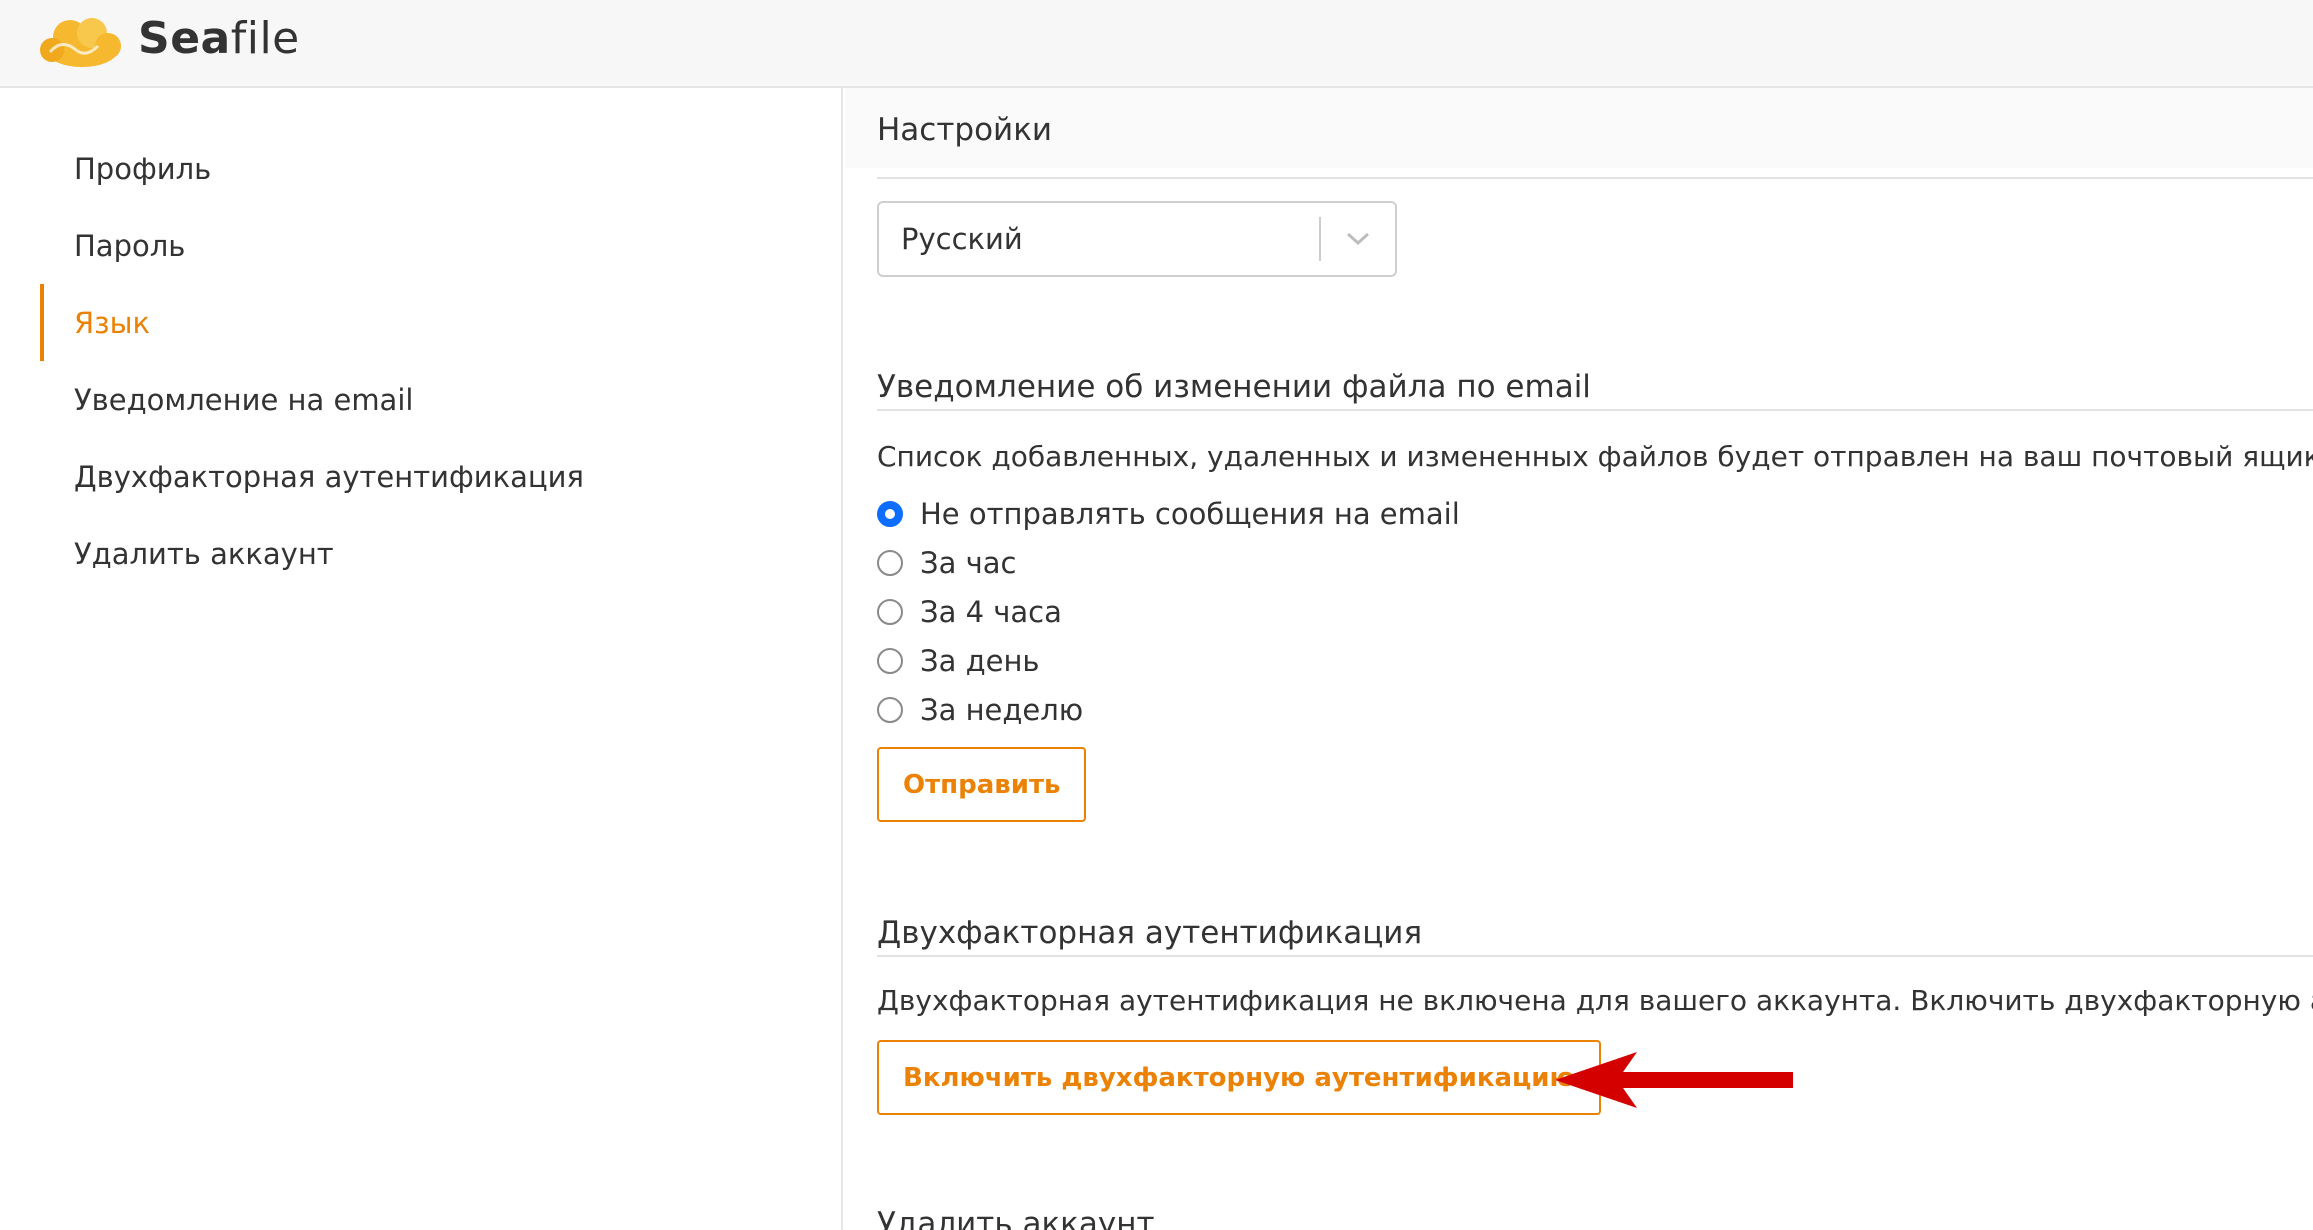 Image resolution: width=2313 pixels, height=1230 pixels. Describe the element at coordinates (968, 563) in the screenshot. I see `radio-label: За час` at that location.